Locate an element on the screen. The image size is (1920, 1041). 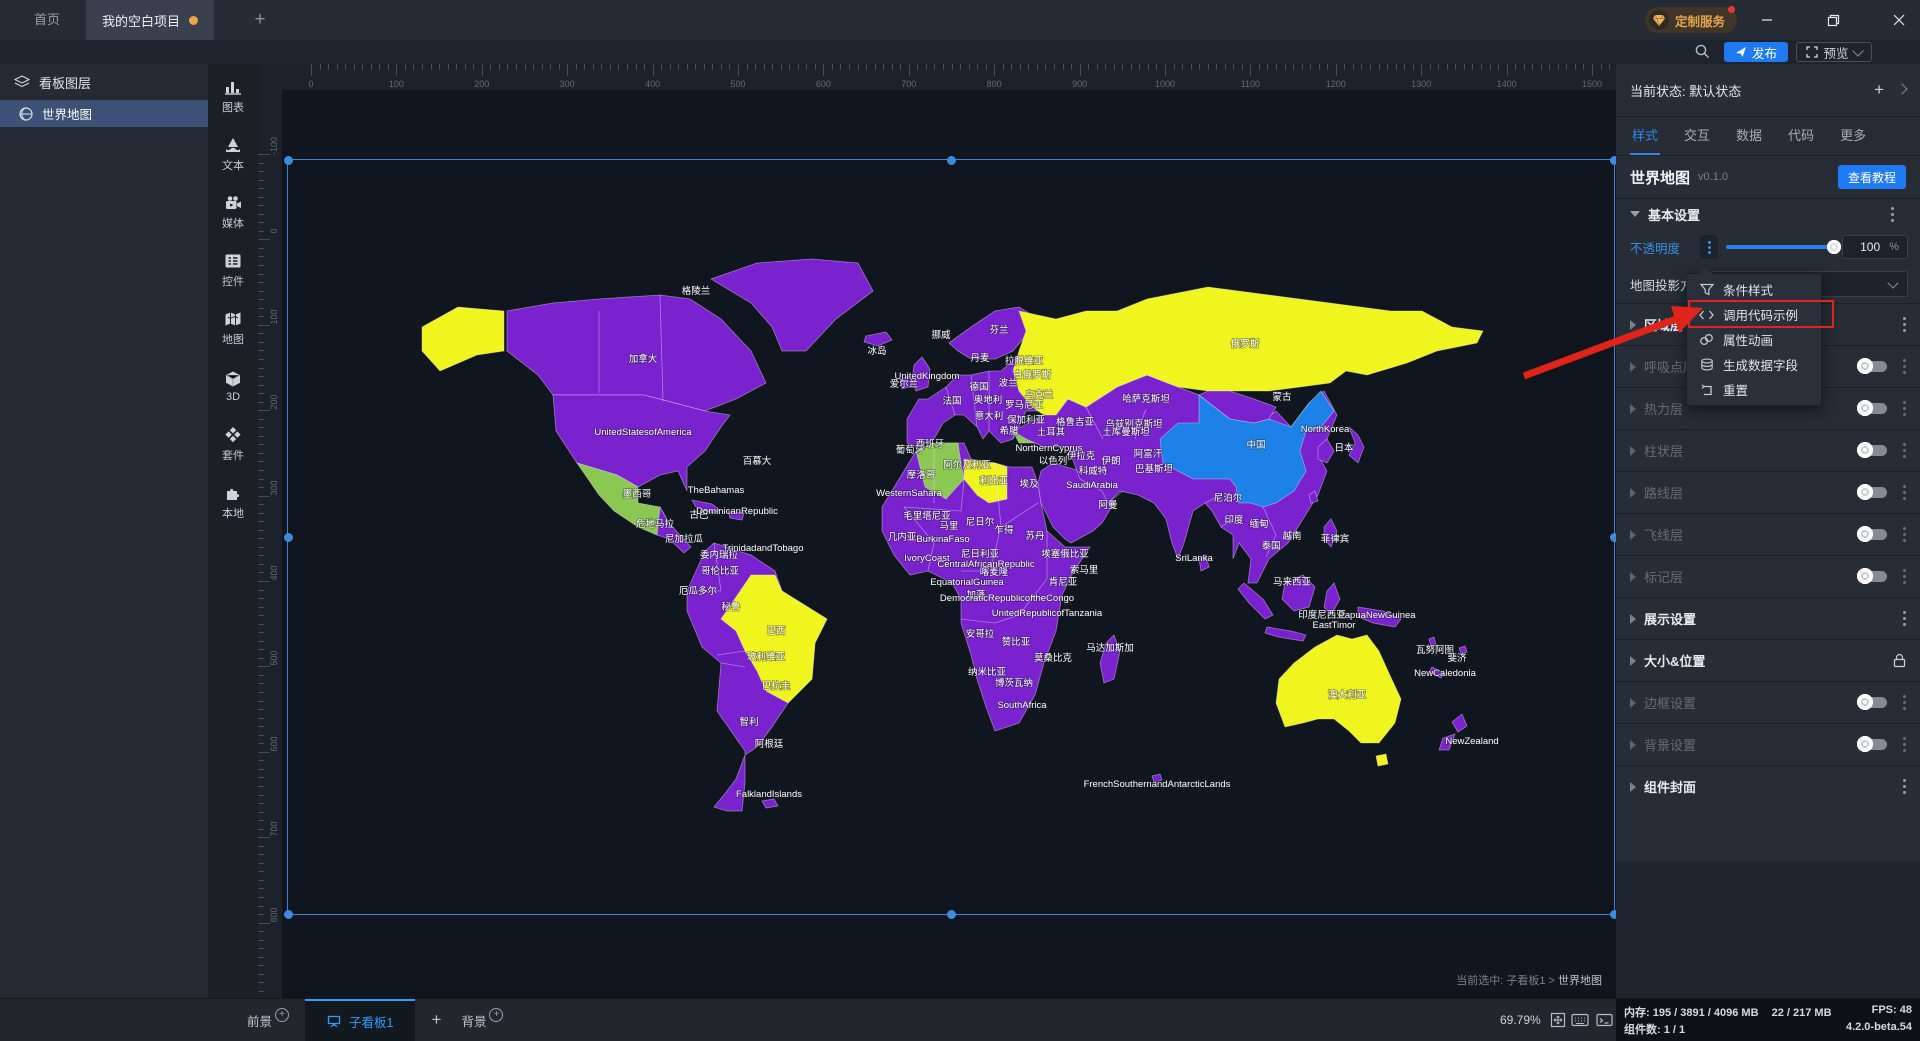
memory-value: 195 / 3891 / 4096 MB is located at coordinates (1705, 1013).